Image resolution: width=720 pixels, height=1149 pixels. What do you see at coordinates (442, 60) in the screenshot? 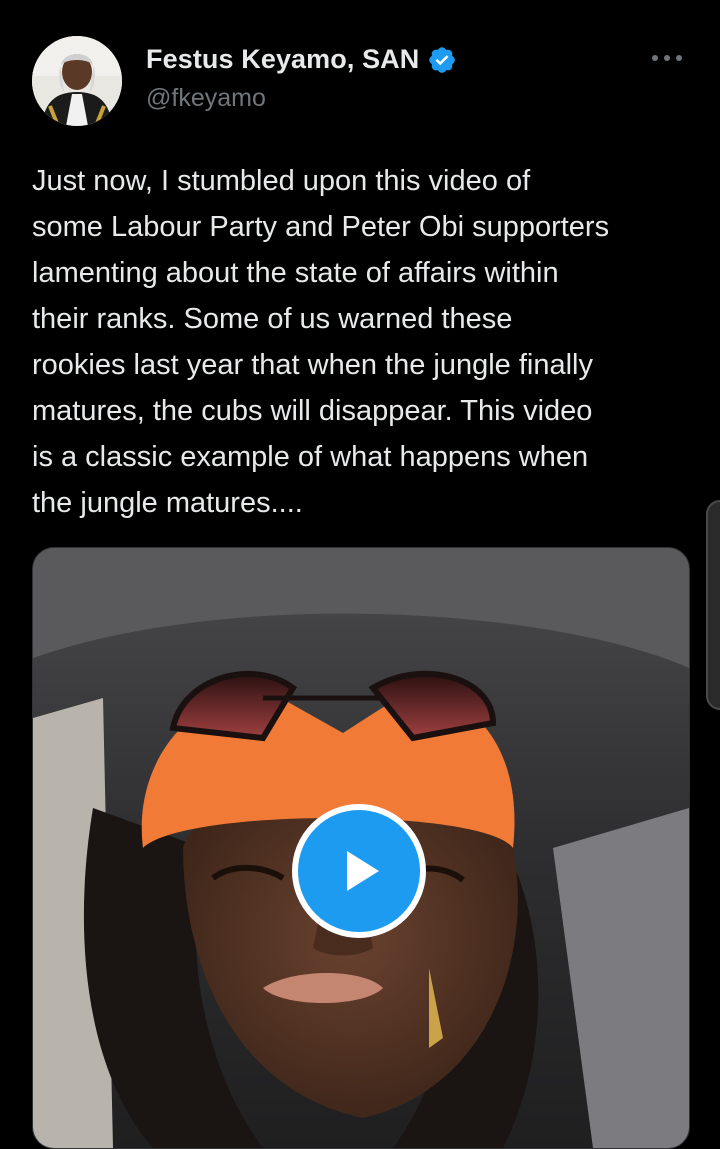
I see `verified-badge-icon` at bounding box center [442, 60].